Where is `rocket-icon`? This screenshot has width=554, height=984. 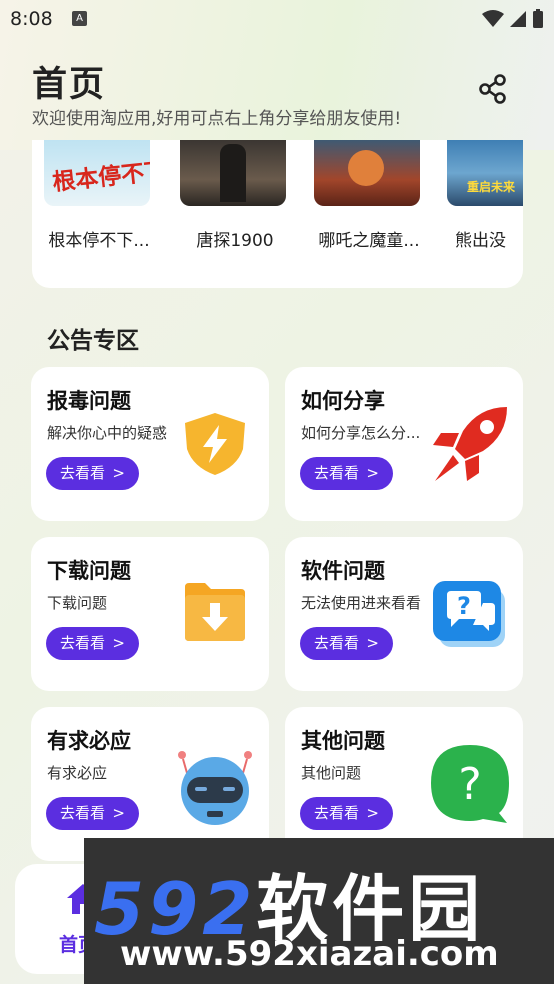
rocket-icon is located at coordinates (470, 444).